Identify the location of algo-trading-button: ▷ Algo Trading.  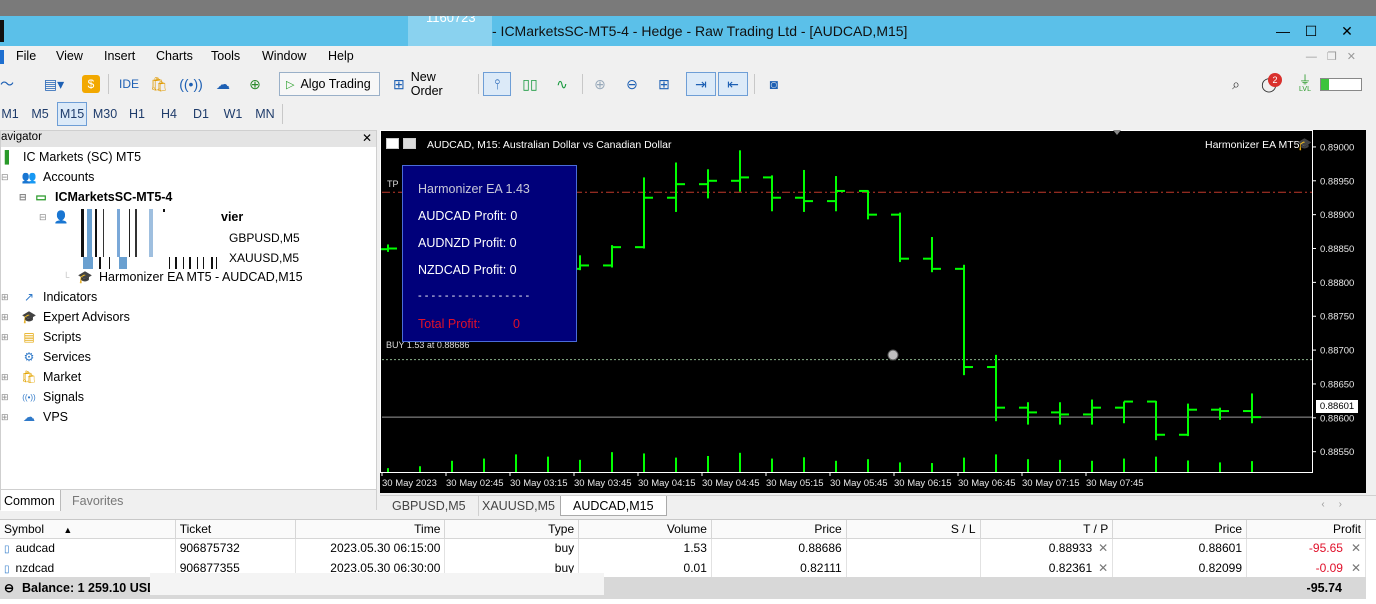
(329, 84).